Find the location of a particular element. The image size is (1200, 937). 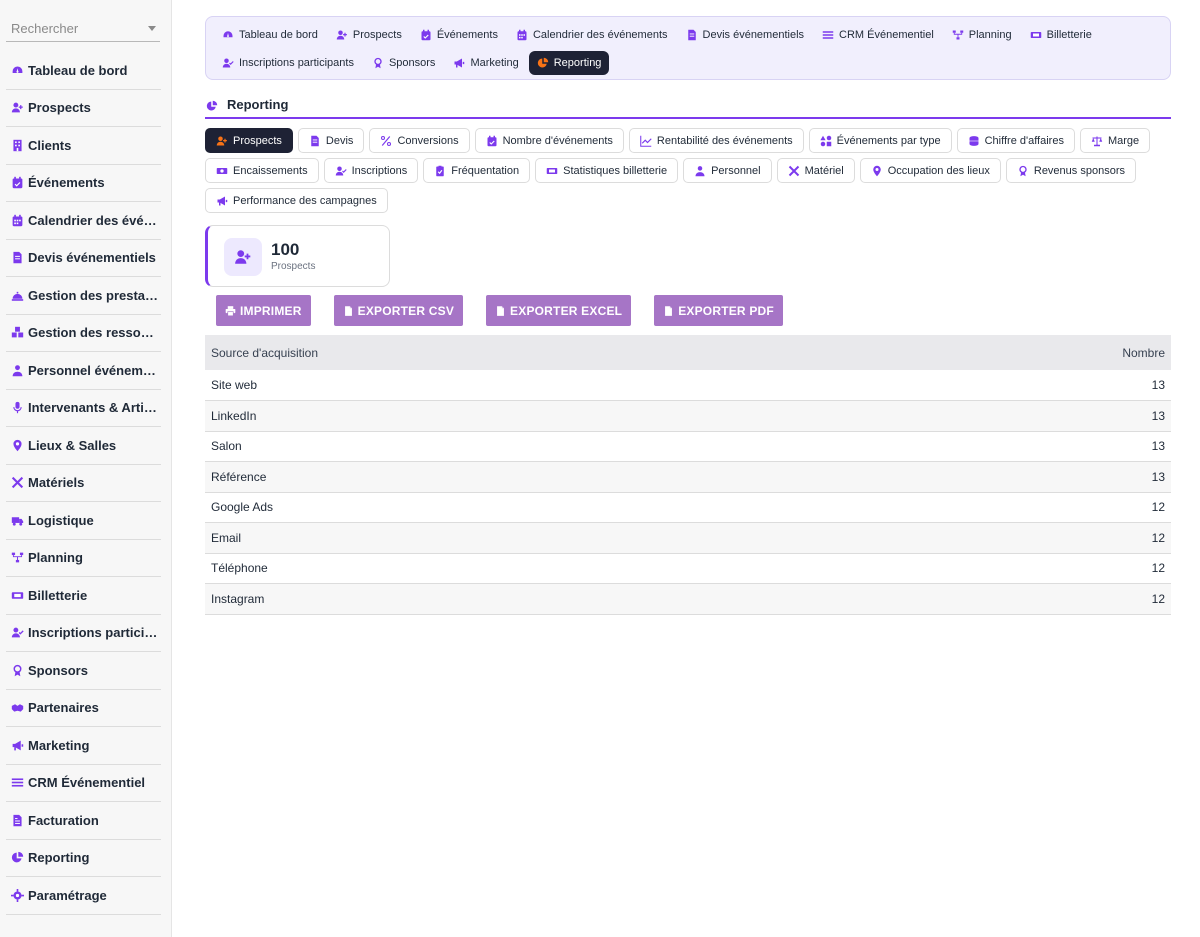

sidebar-item-intervenants-artistes: Intervenants & Artistes is located at coordinates (83, 408).